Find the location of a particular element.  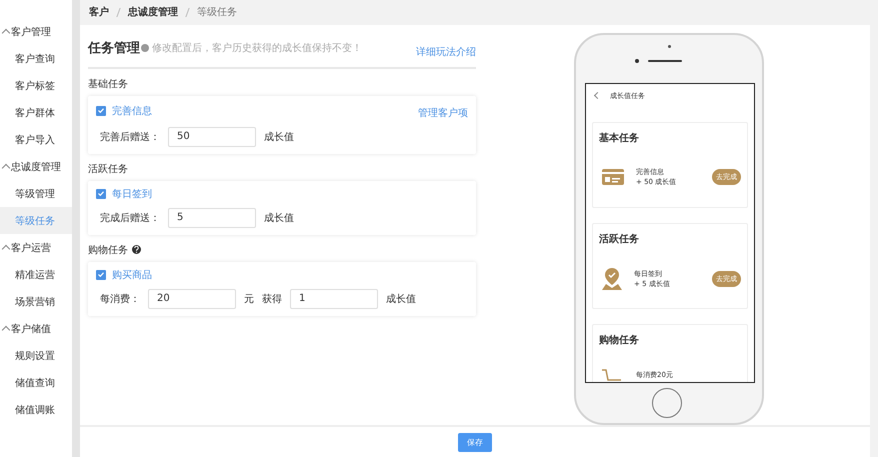

breadcrumb-link: 忠诚度管理 is located at coordinates (153, 12).